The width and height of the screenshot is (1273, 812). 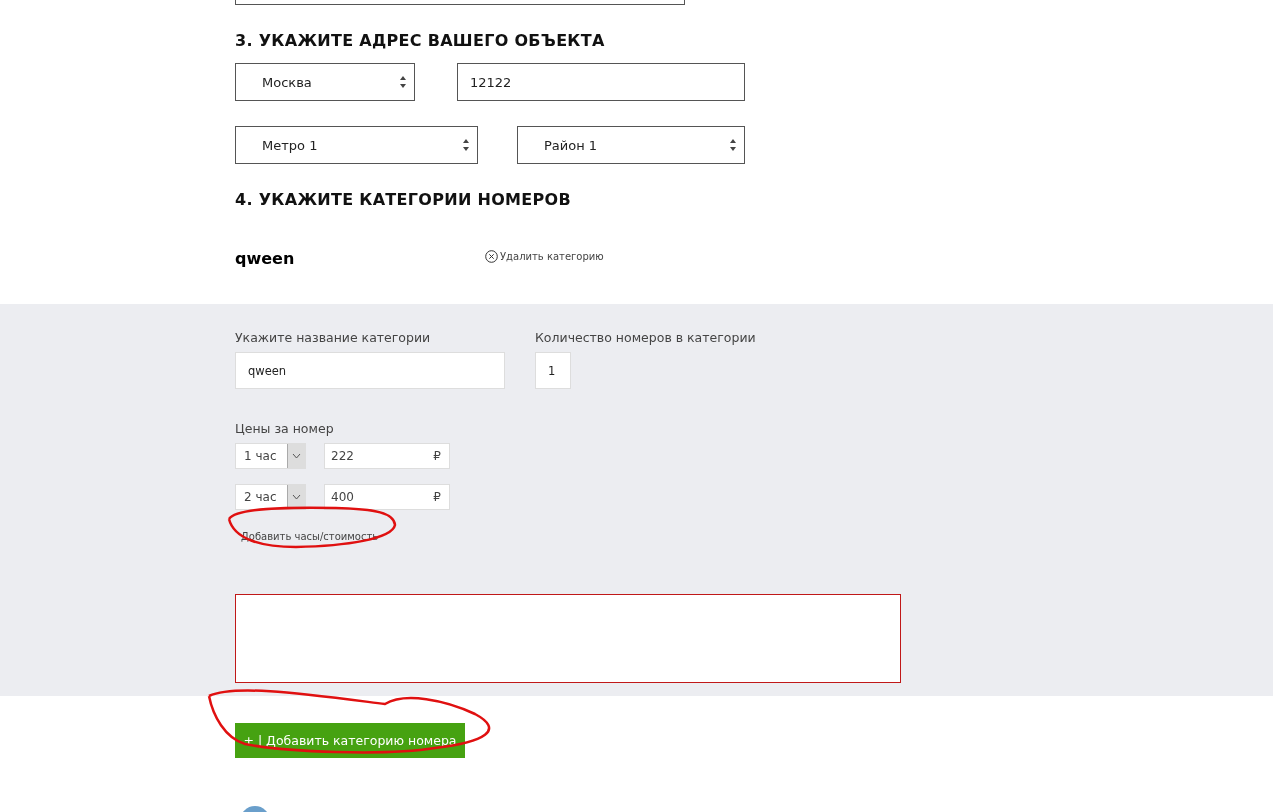 What do you see at coordinates (420, 40) in the screenshot?
I see `section-heading: 3. УКАЖИТЕ АДРЕС ВАШЕГО ОБЪЕКТА` at bounding box center [420, 40].